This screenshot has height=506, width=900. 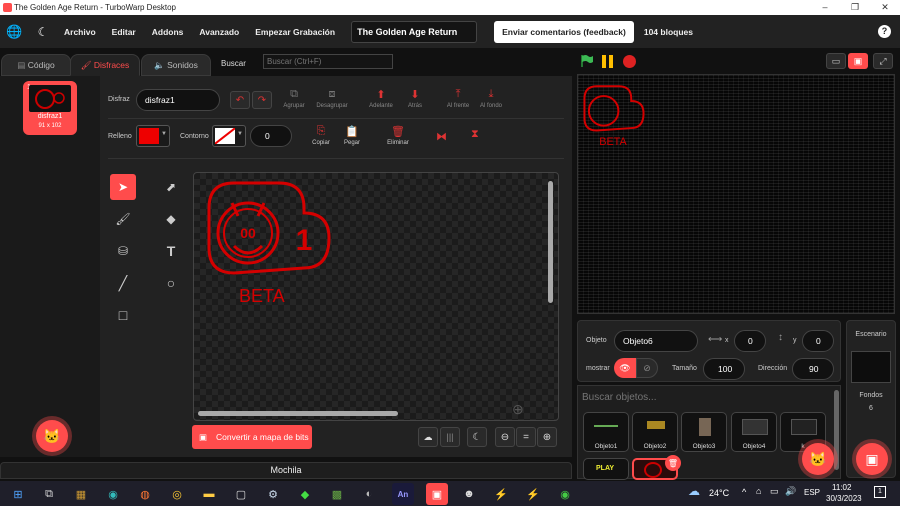 I want to click on backward-button: ⬇ Atrás, so click(x=415, y=98).